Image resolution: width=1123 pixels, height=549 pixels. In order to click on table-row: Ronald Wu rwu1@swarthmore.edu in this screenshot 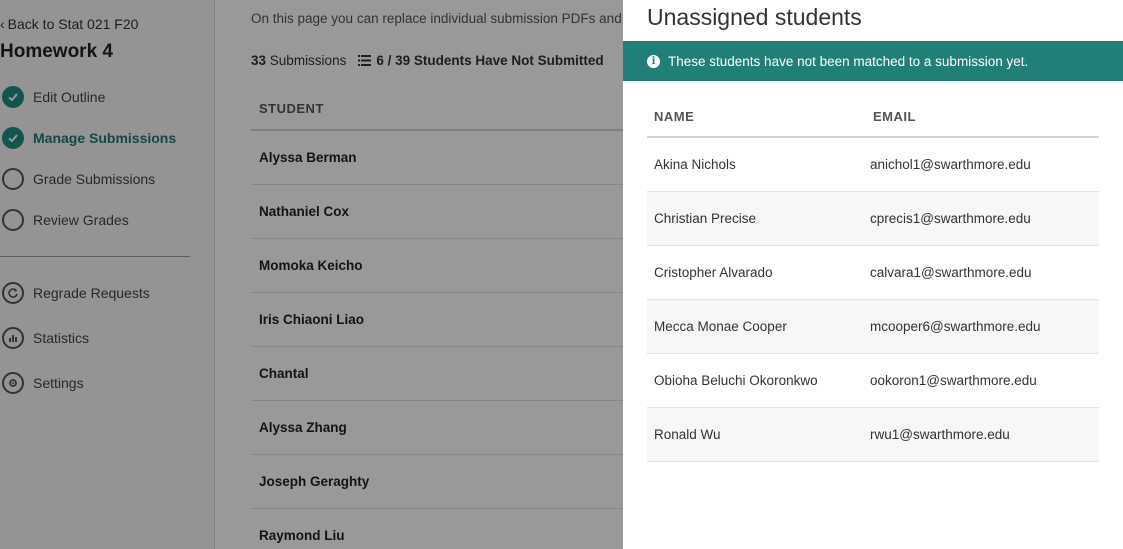, I will do `click(873, 435)`.